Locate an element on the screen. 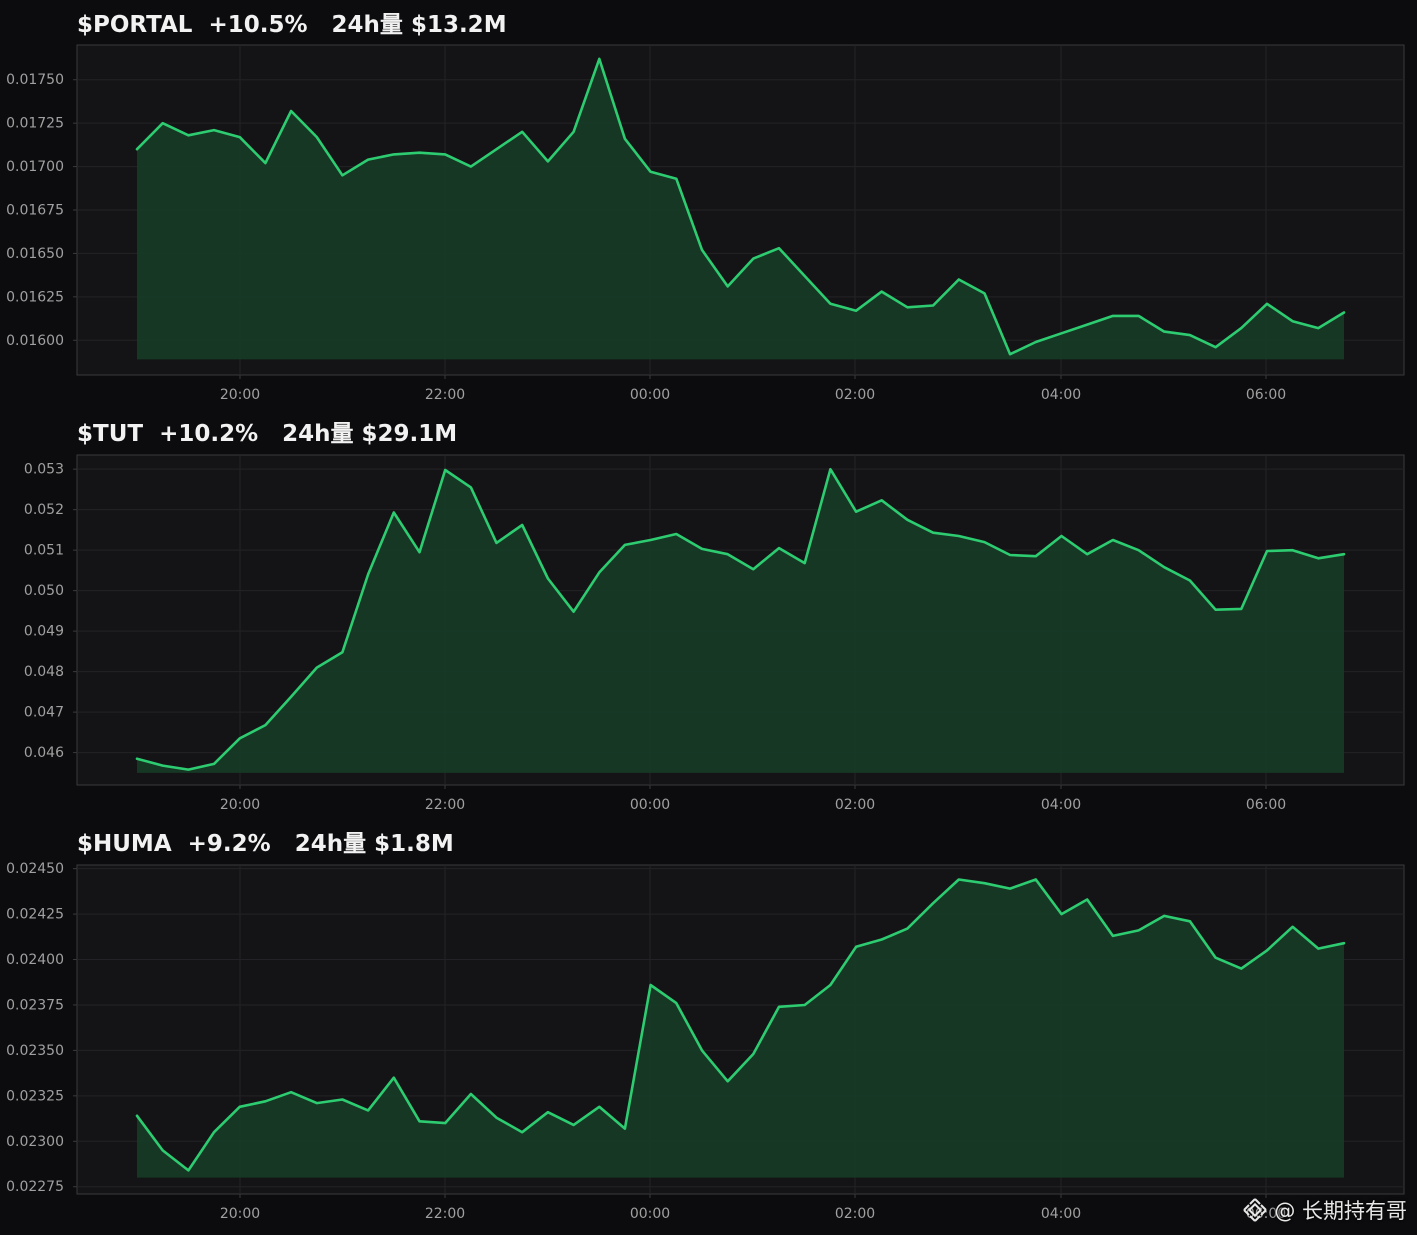 The height and width of the screenshot is (1235, 1417). y-tick-label: 0.02275 is located at coordinates (35, 1187).